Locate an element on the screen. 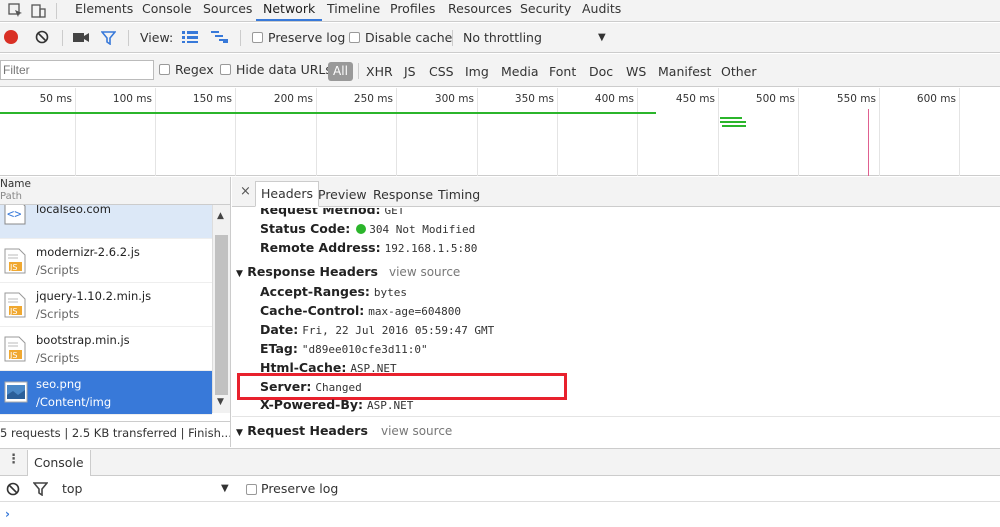 The width and height of the screenshot is (1000, 527). tick-label: 600 ms is located at coordinates (936, 99).